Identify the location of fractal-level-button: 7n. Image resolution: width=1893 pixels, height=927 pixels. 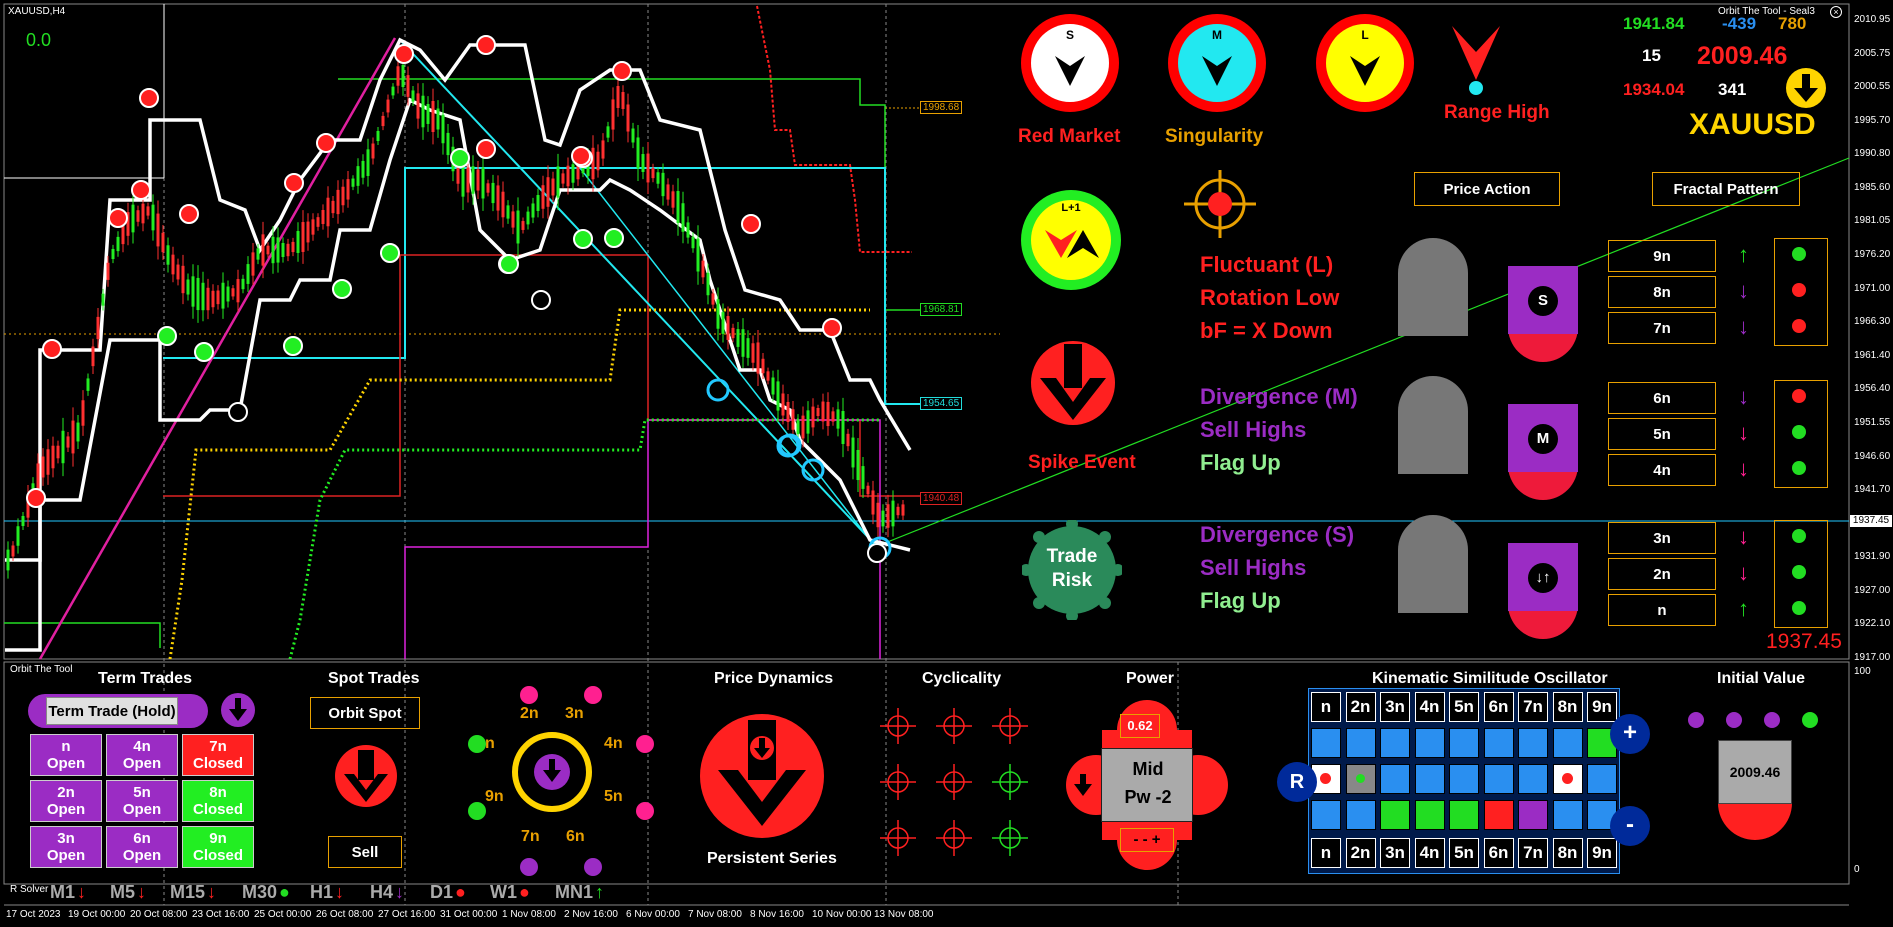
(1662, 328).